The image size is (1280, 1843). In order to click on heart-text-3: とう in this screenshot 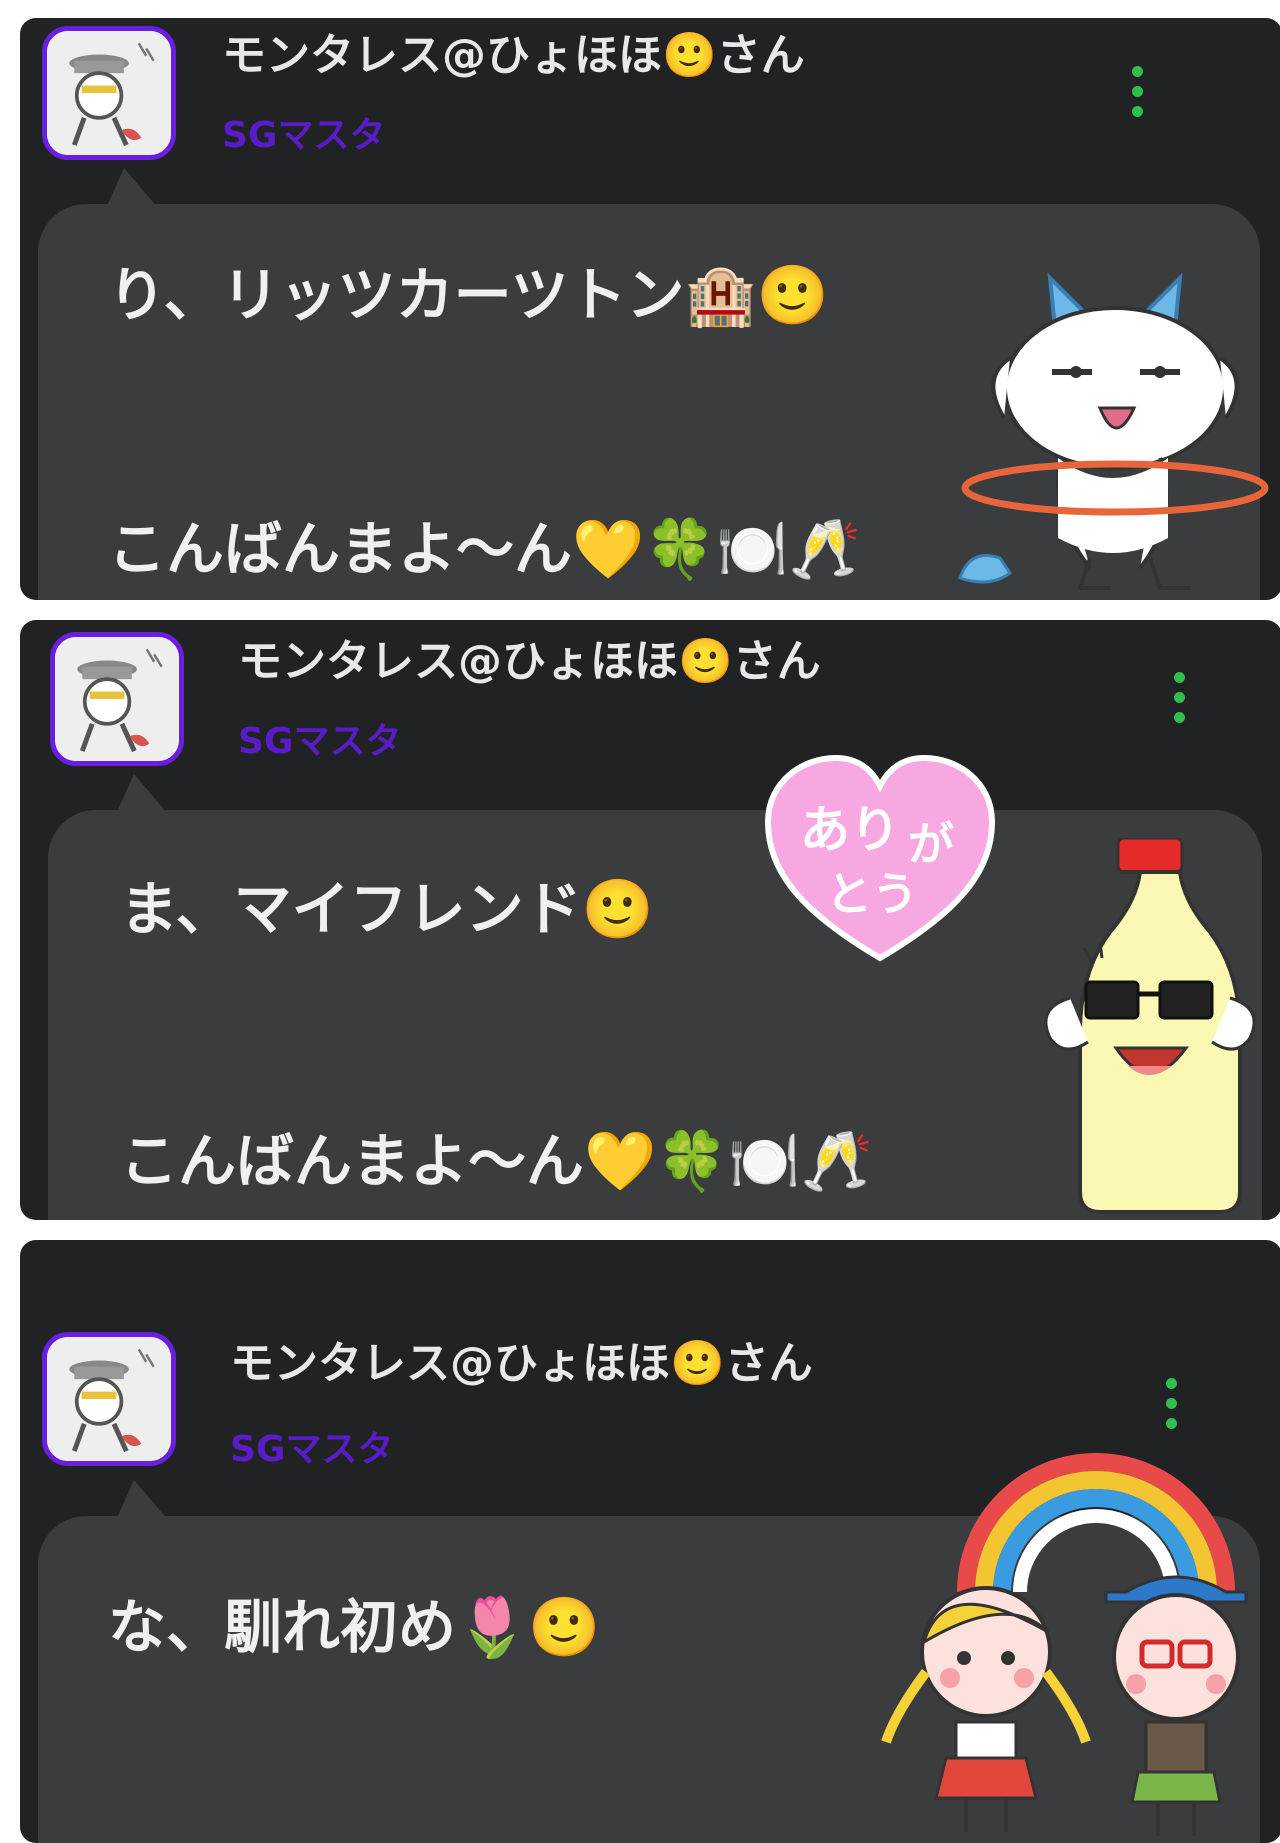, I will do `click(872, 894)`.